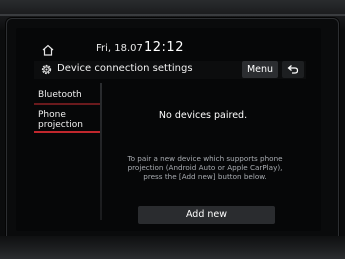 The height and width of the screenshot is (259, 345). I want to click on back-button, so click(293, 69).